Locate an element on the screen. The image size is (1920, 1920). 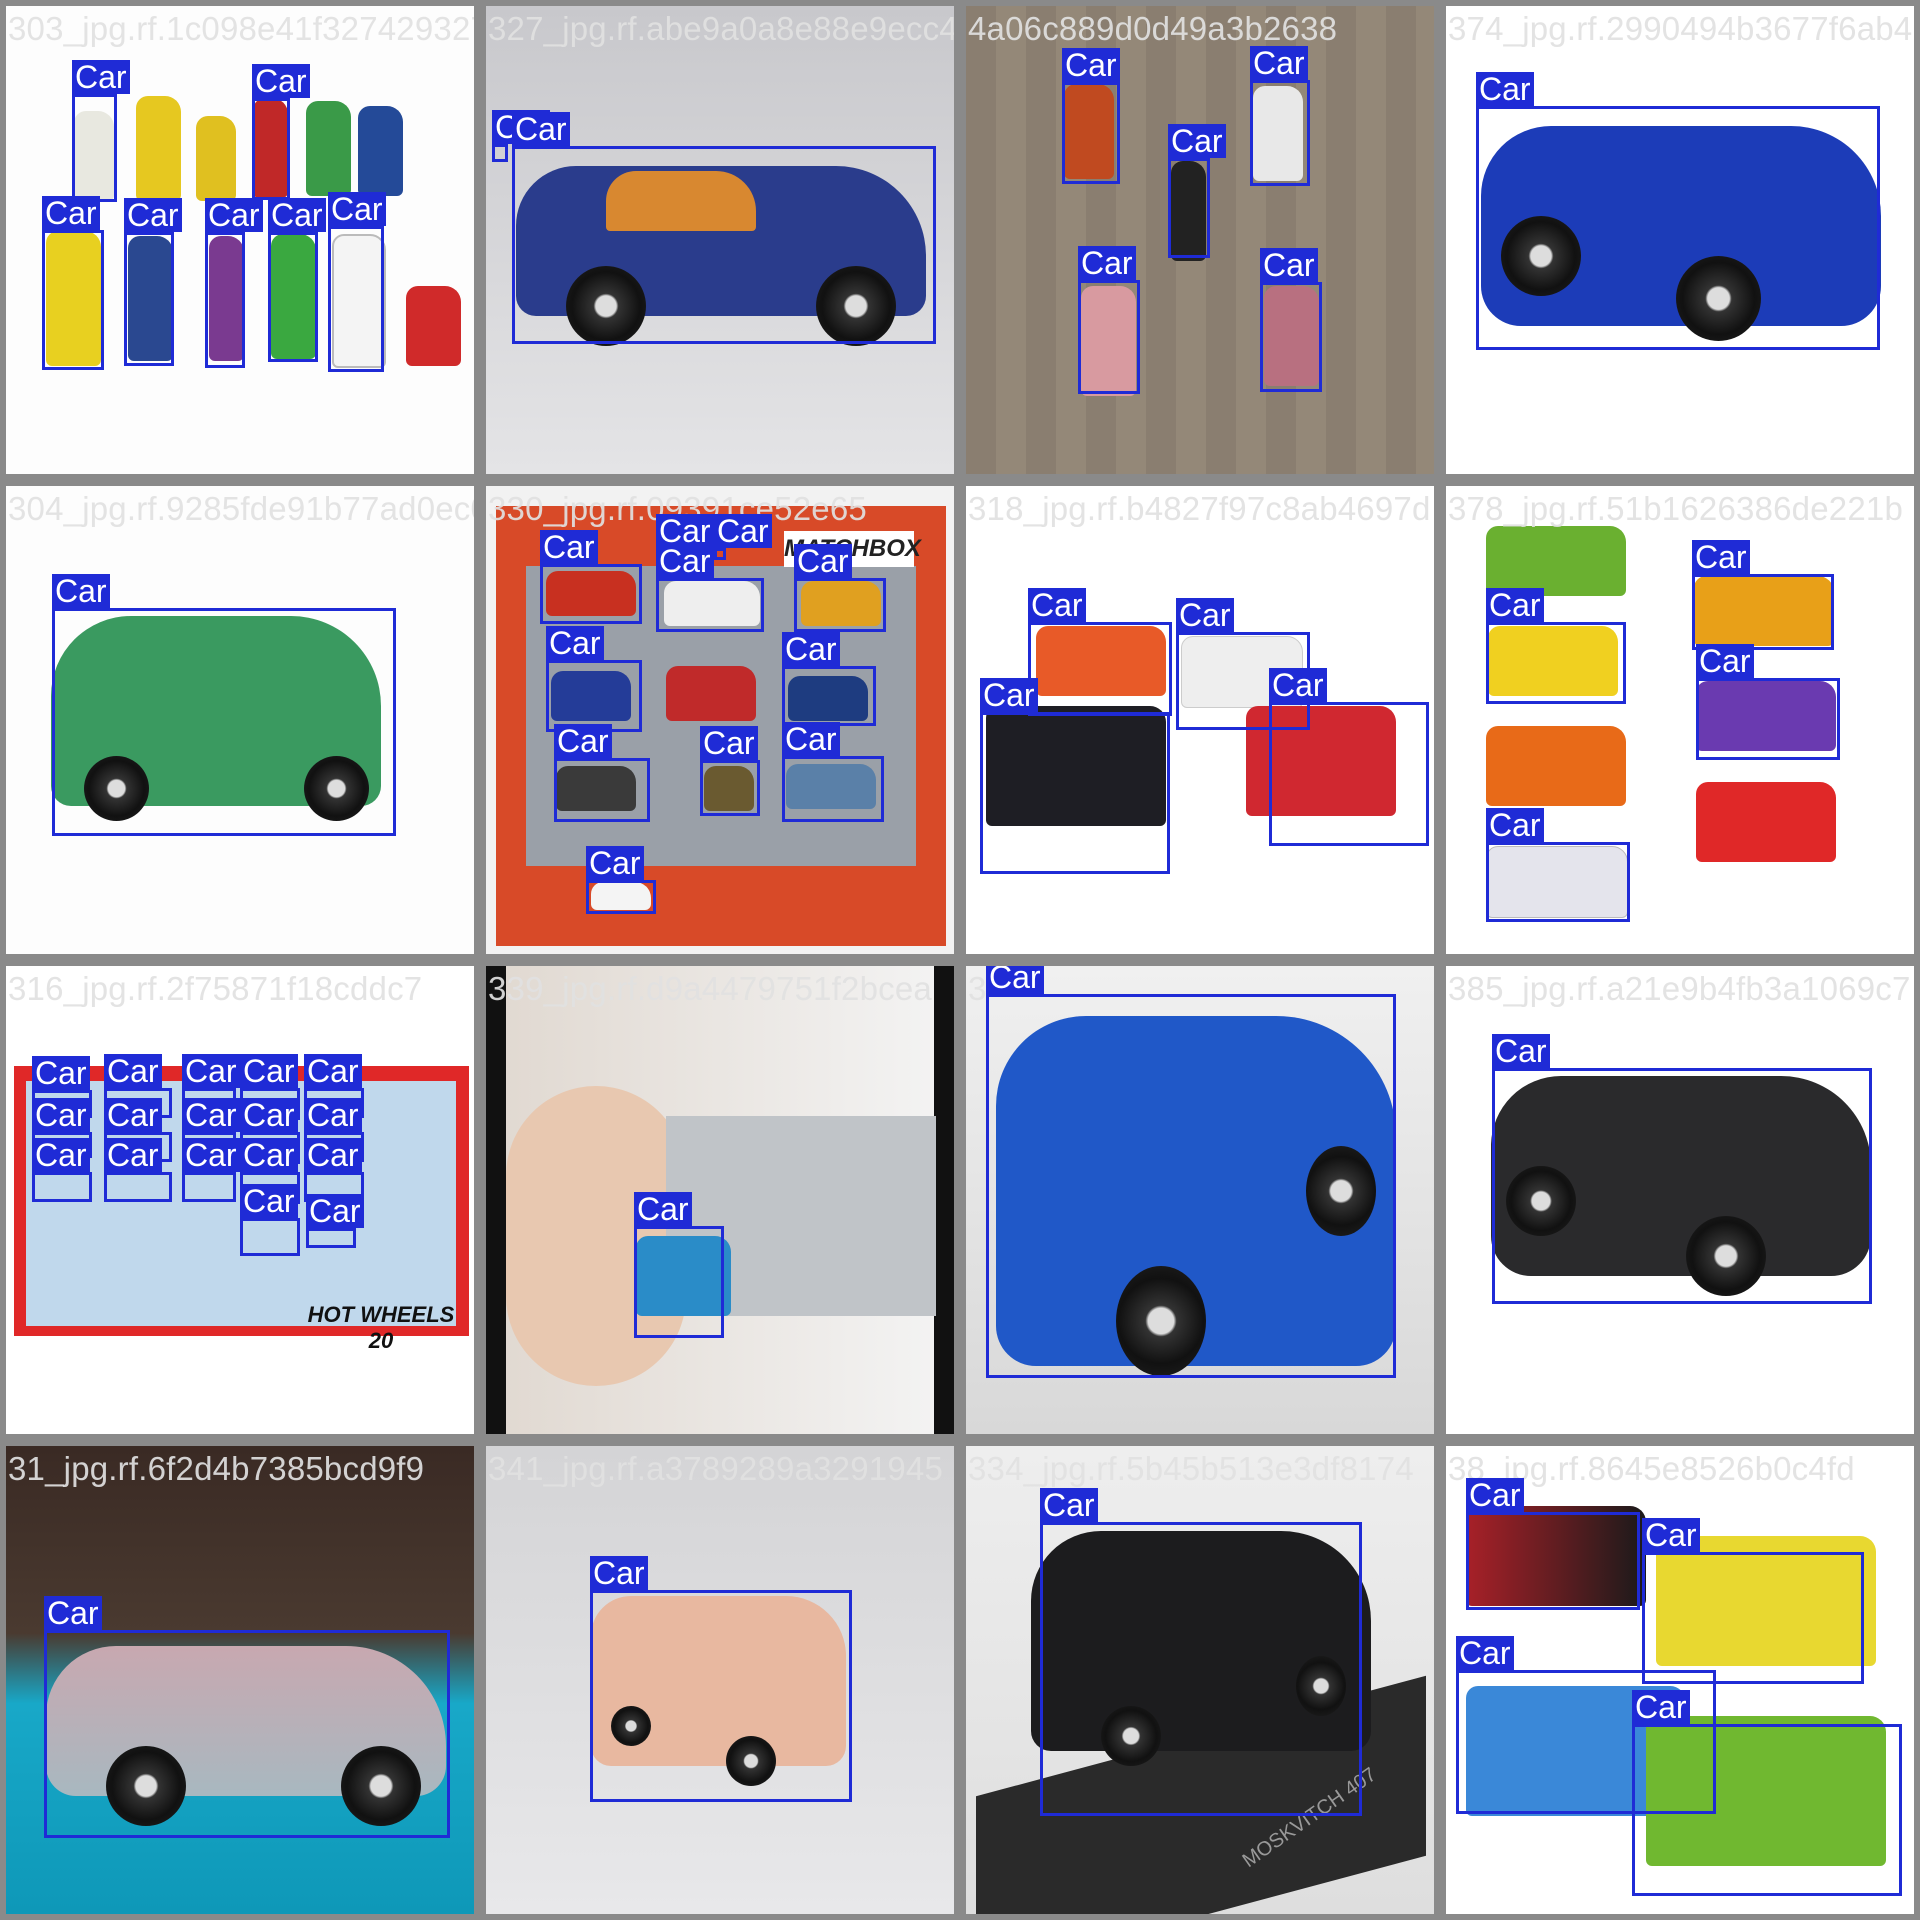
filename-label: 318_jpg.rf.b4827f97c8ab4697d is located at coordinates (1199, 508).